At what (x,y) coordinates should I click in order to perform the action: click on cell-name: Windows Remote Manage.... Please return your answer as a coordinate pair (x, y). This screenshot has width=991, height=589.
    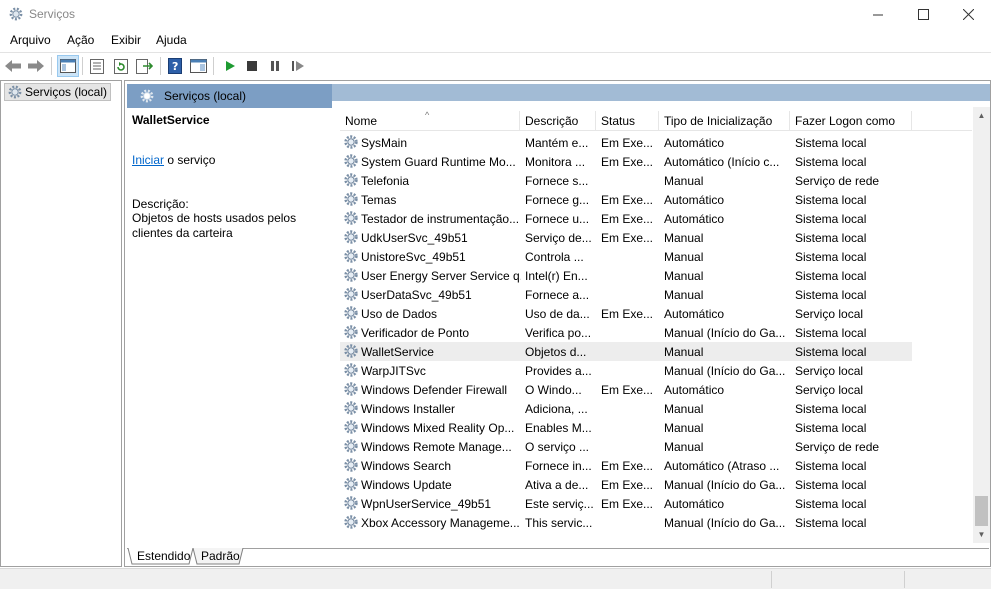
    Looking at the image, I should click on (436, 447).